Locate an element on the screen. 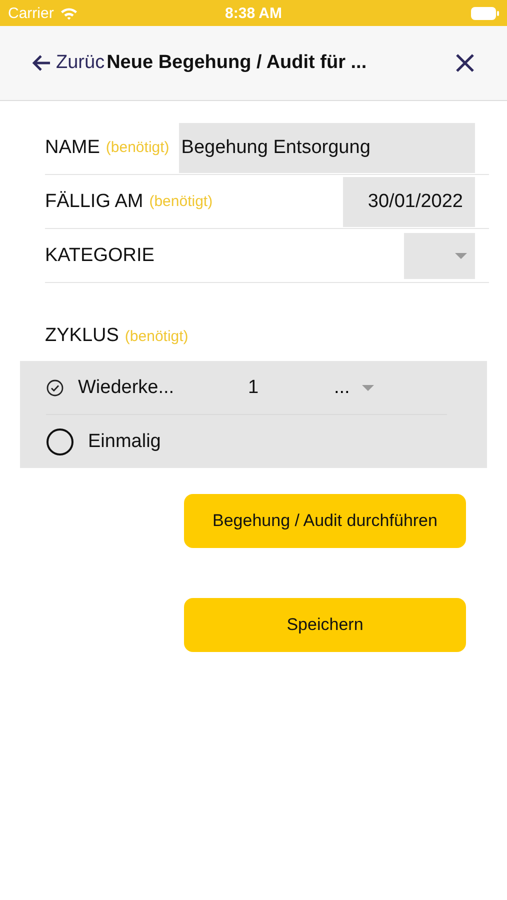 This screenshot has height=900, width=507. action-button: Speichern is located at coordinates (325, 625).